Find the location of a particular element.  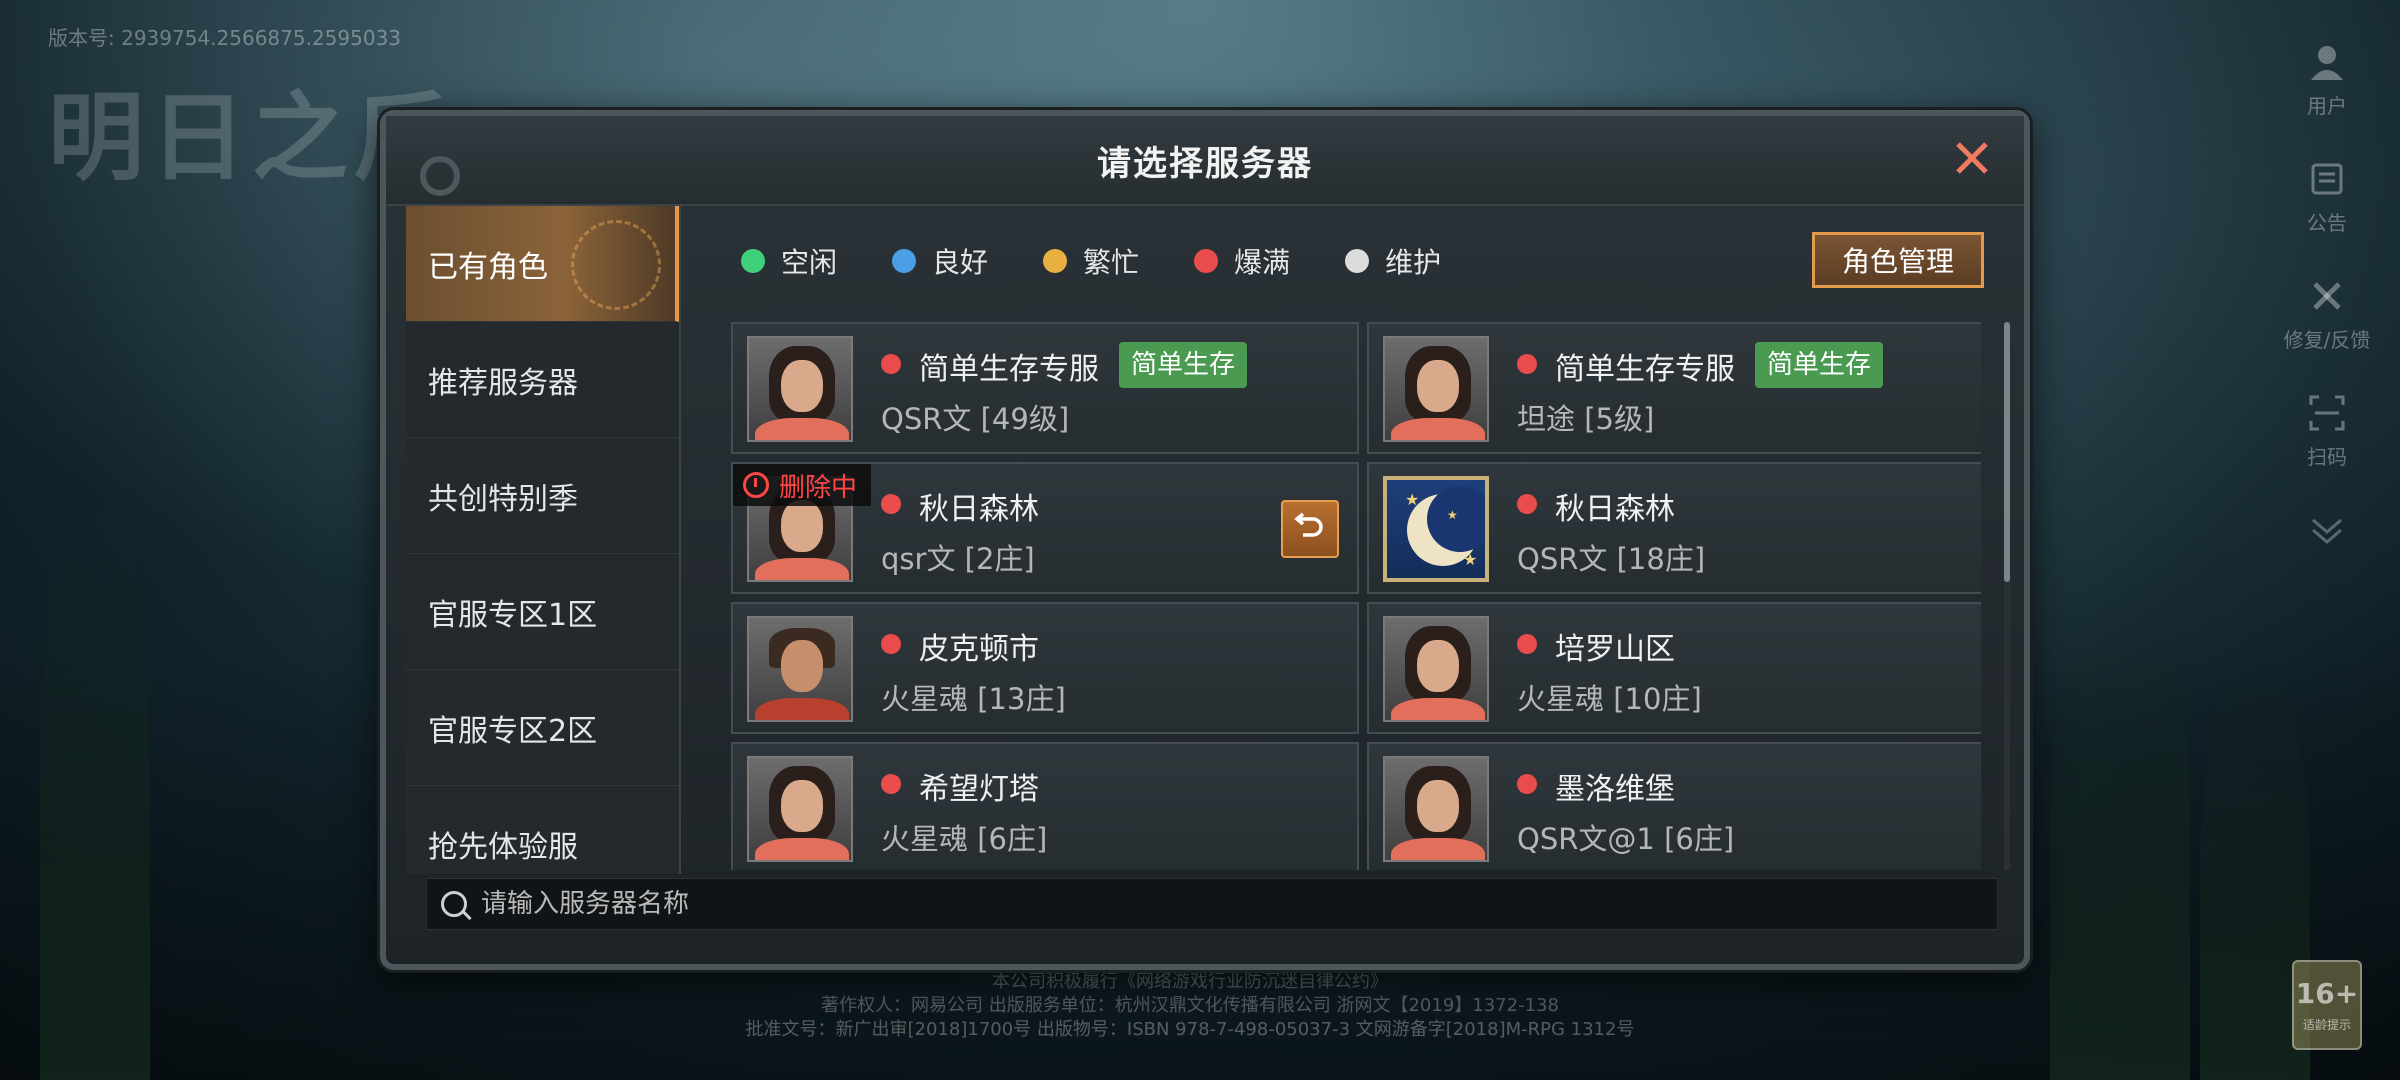

role-info: 火星魂 [6庄] is located at coordinates (964, 837).